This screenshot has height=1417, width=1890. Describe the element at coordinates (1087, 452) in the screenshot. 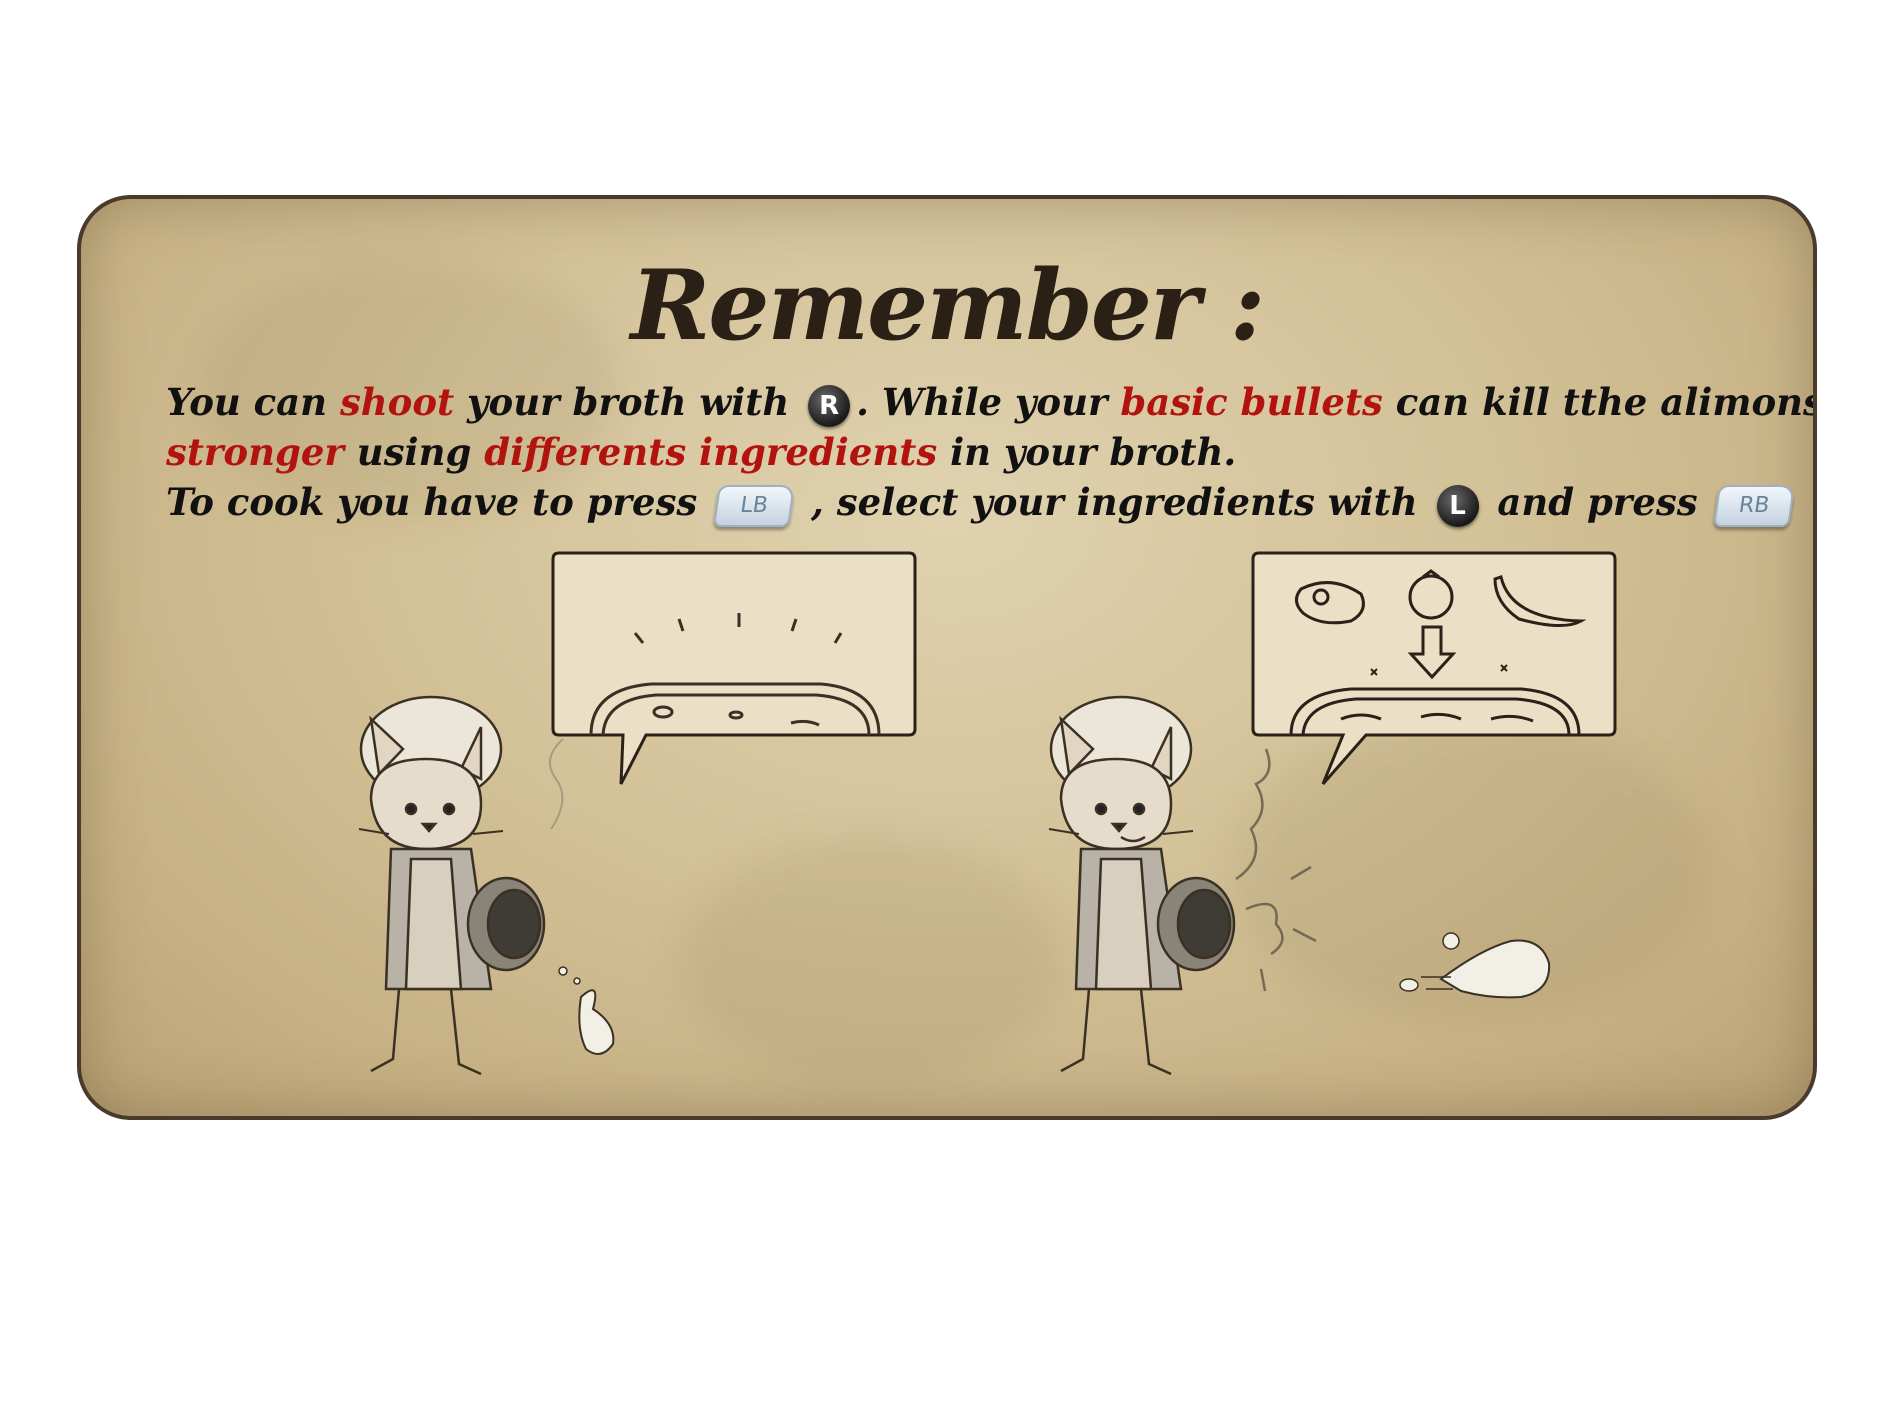

I see `instruction-fragment: in your broth.` at that location.